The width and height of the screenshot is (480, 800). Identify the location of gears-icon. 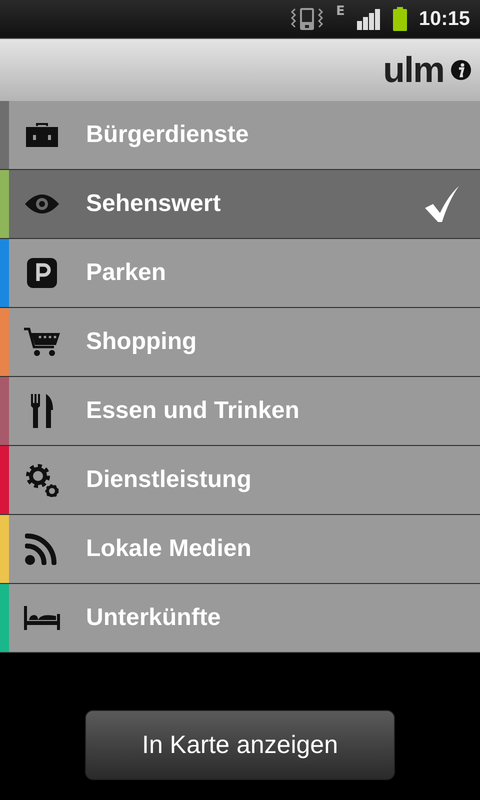
(42, 480).